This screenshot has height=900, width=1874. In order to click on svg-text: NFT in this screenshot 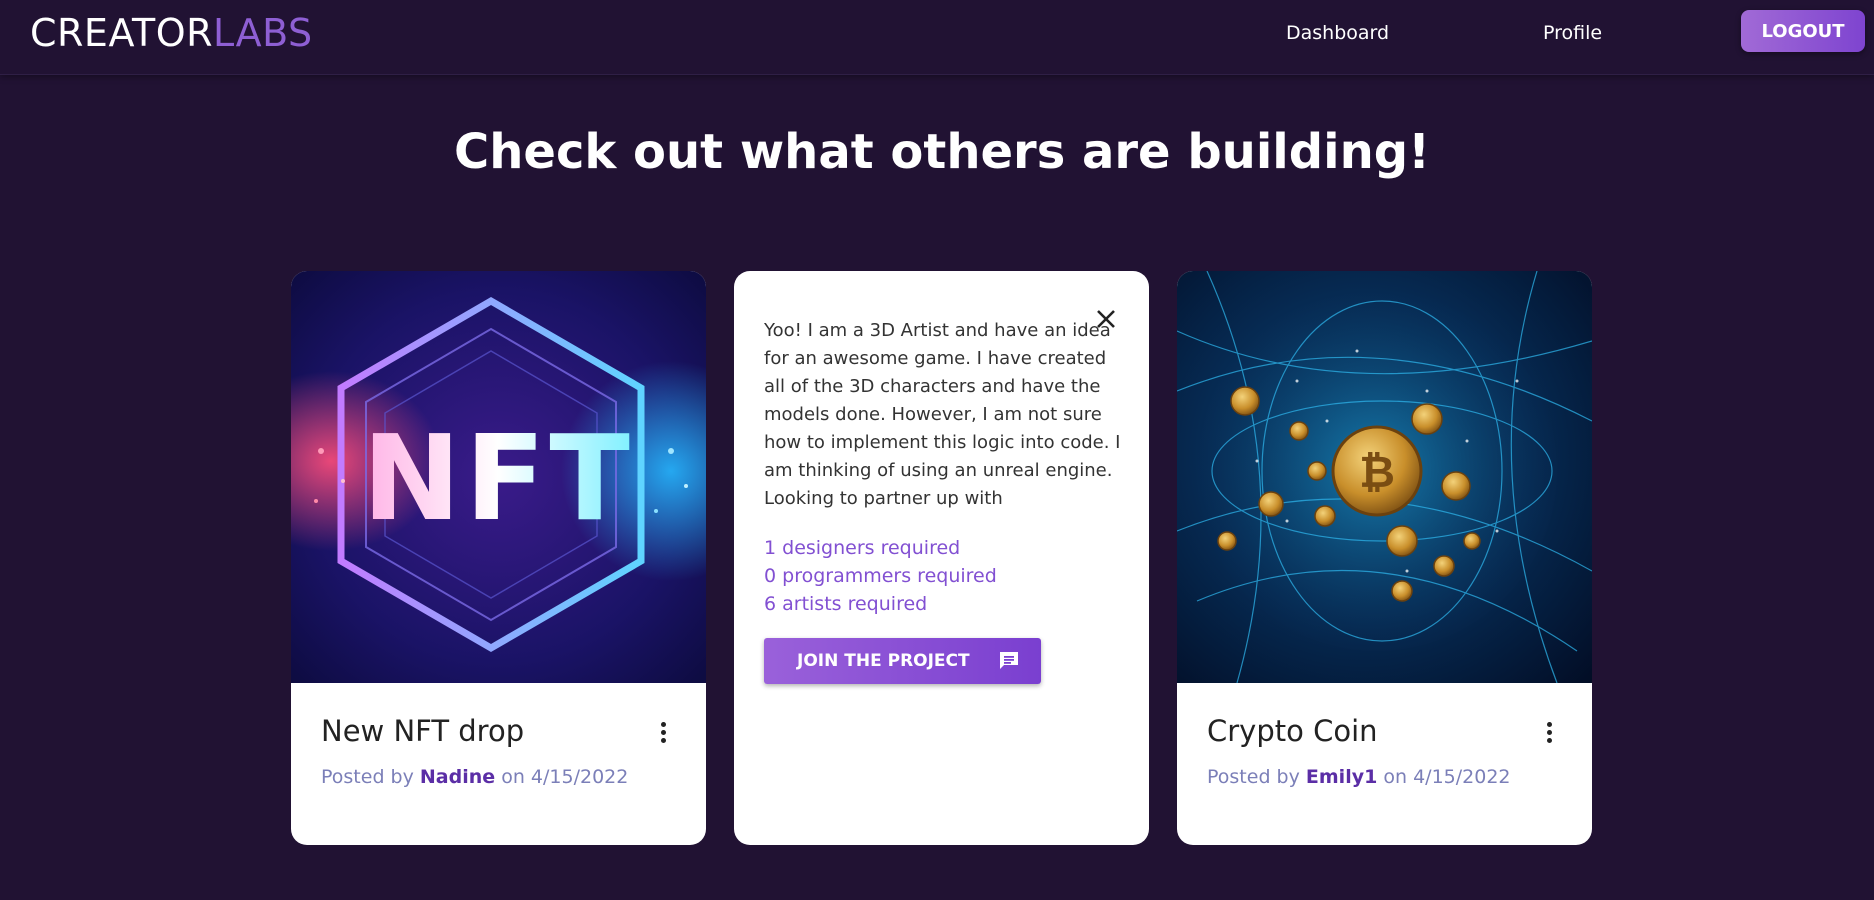, I will do `click(498, 478)`.